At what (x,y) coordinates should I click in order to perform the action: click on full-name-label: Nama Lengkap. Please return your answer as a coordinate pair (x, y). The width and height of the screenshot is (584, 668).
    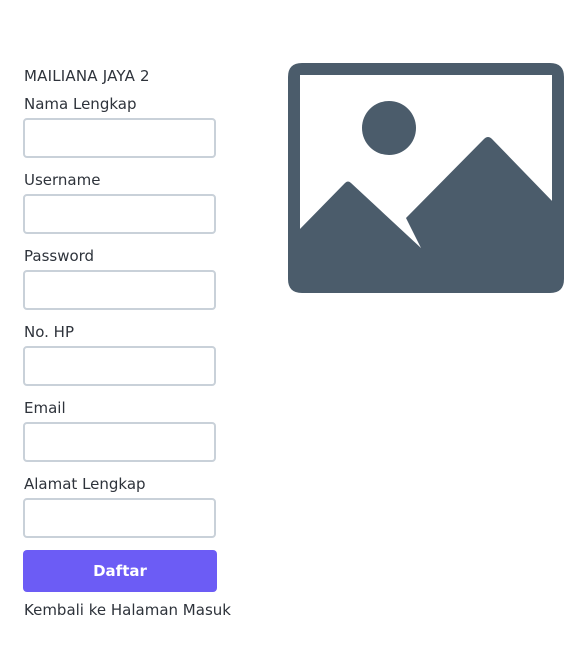
    Looking at the image, I should click on (80, 104).